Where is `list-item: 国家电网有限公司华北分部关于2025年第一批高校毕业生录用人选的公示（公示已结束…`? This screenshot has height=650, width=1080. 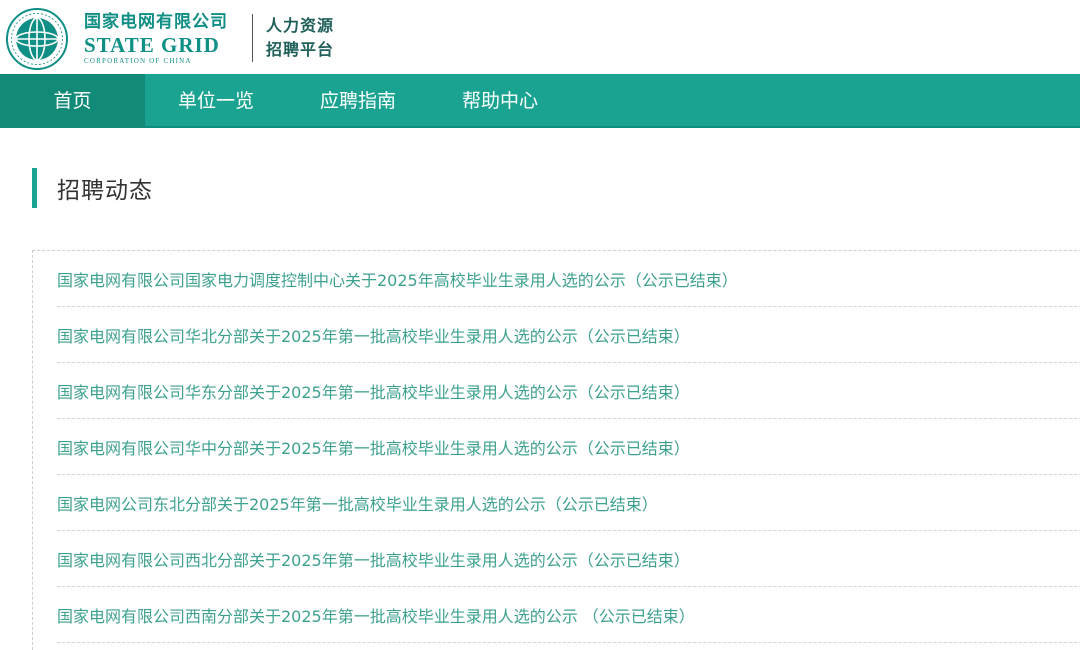
list-item: 国家电网有限公司华北分部关于2025年第一批高校毕业生录用人选的公示（公示已结束… is located at coordinates (568, 335).